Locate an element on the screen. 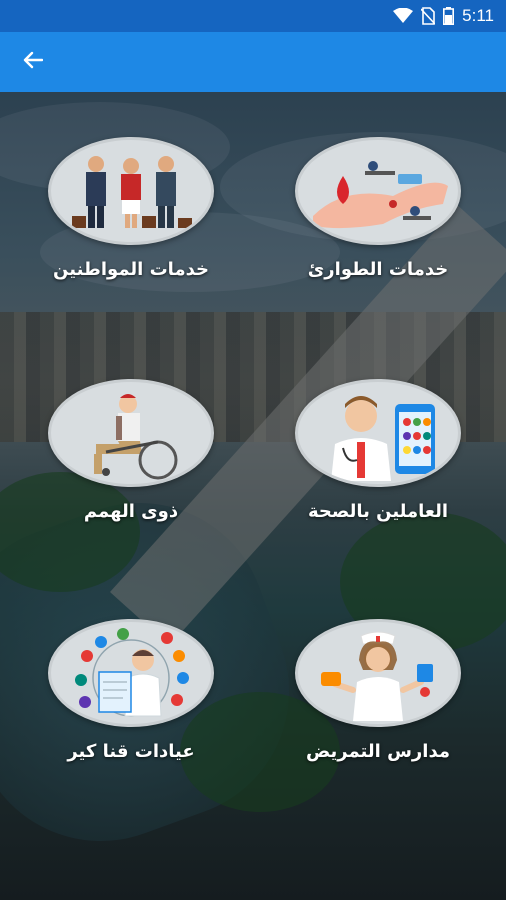 The image size is (506, 900). arrow-back-icon is located at coordinates (33, 62).